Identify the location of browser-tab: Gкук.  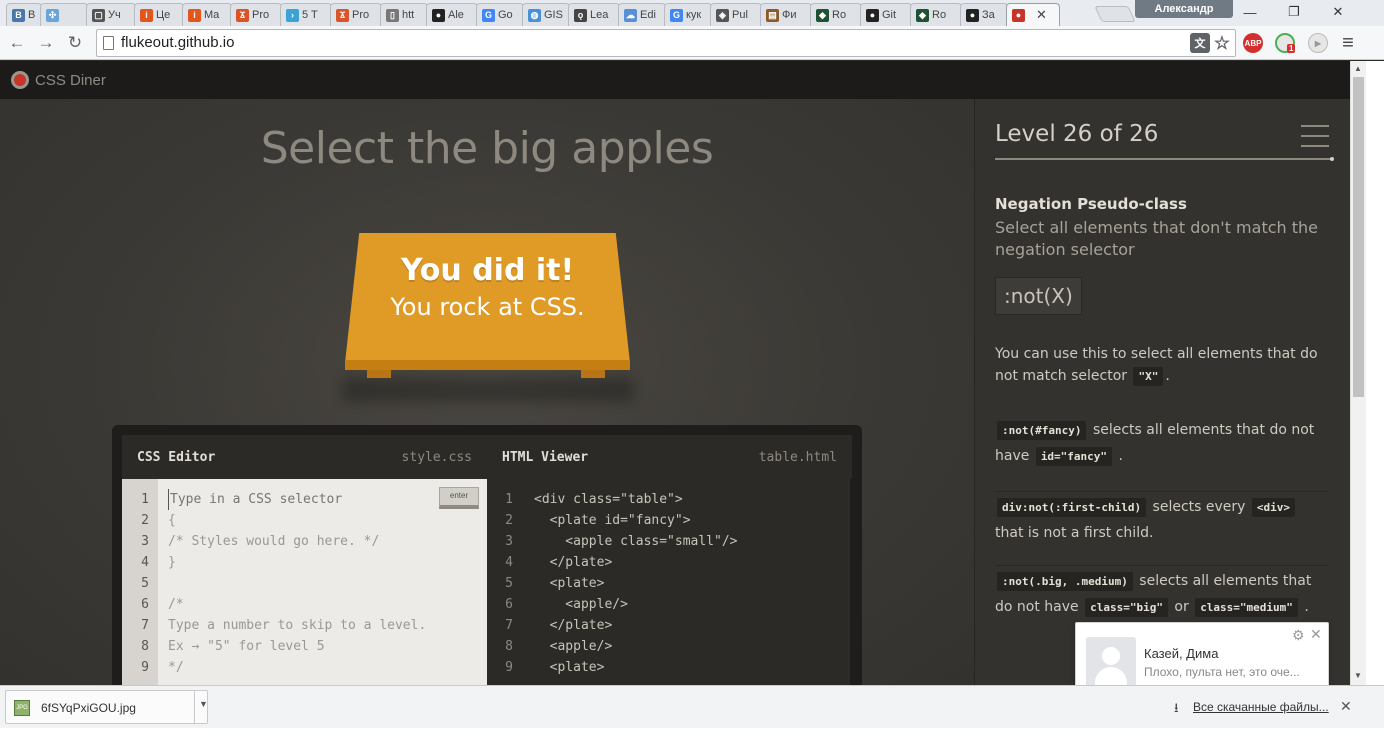
(688, 14).